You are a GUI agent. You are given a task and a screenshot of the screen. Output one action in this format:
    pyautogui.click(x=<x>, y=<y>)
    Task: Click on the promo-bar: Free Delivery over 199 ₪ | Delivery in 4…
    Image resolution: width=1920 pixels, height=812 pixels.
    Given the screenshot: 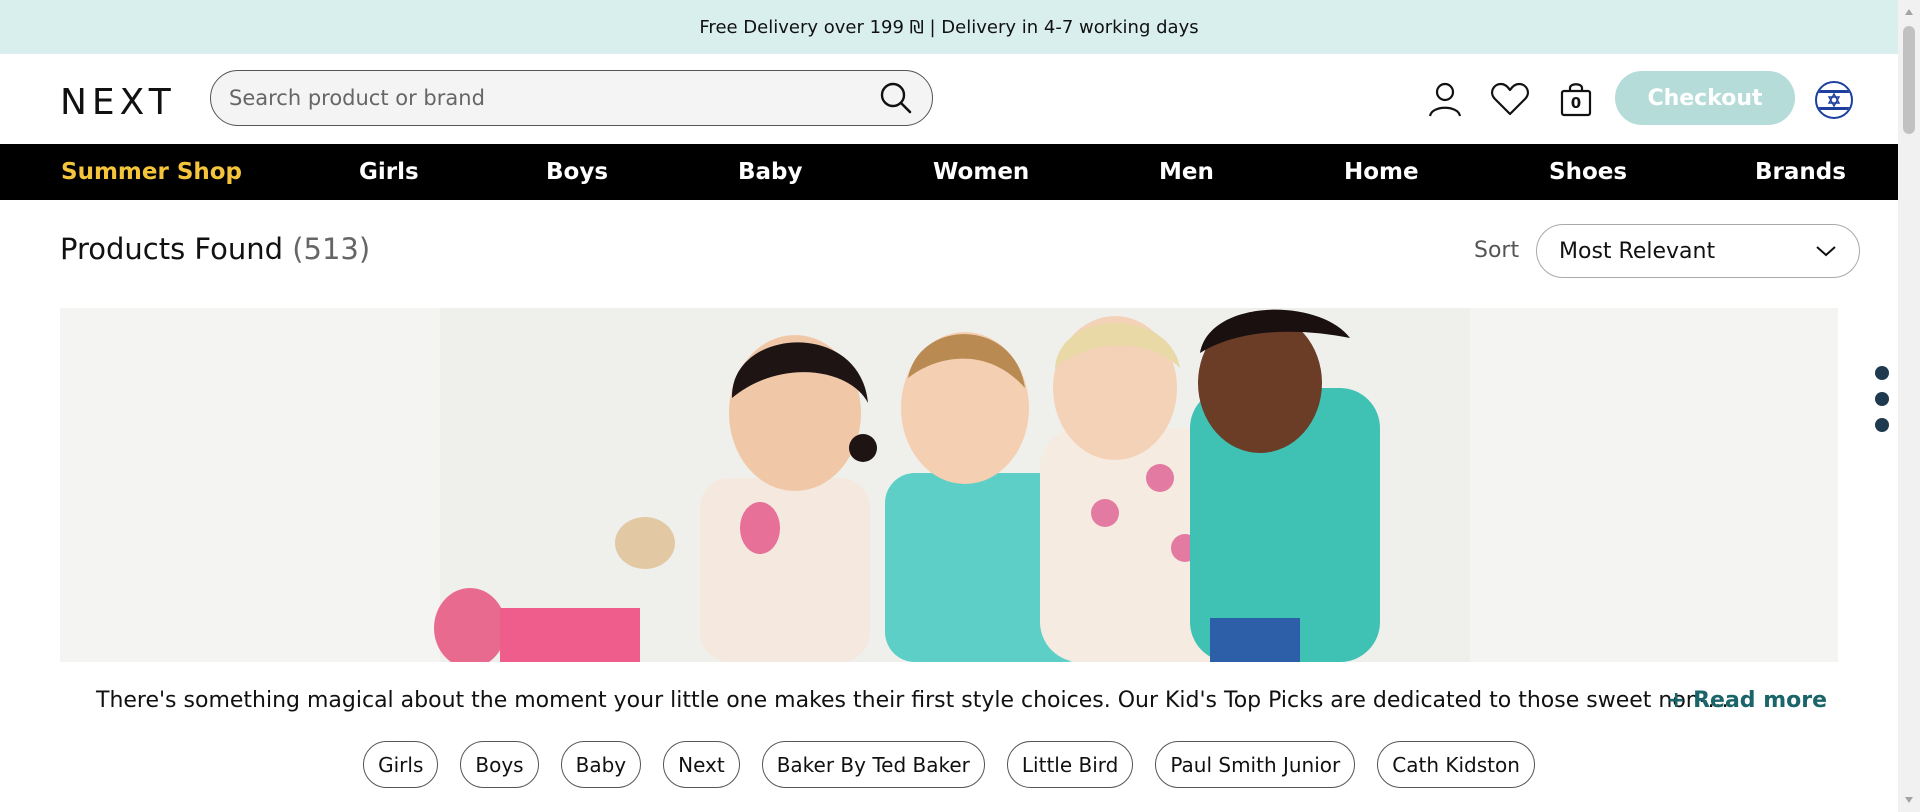 What is the action you would take?
    pyautogui.click(x=949, y=27)
    